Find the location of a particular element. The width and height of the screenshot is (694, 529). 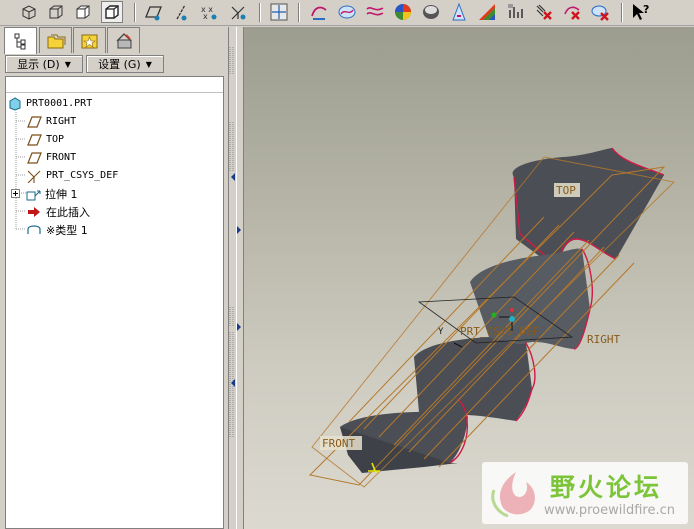

tree-item-surface: ※类型 1 is located at coordinates (57, 229).